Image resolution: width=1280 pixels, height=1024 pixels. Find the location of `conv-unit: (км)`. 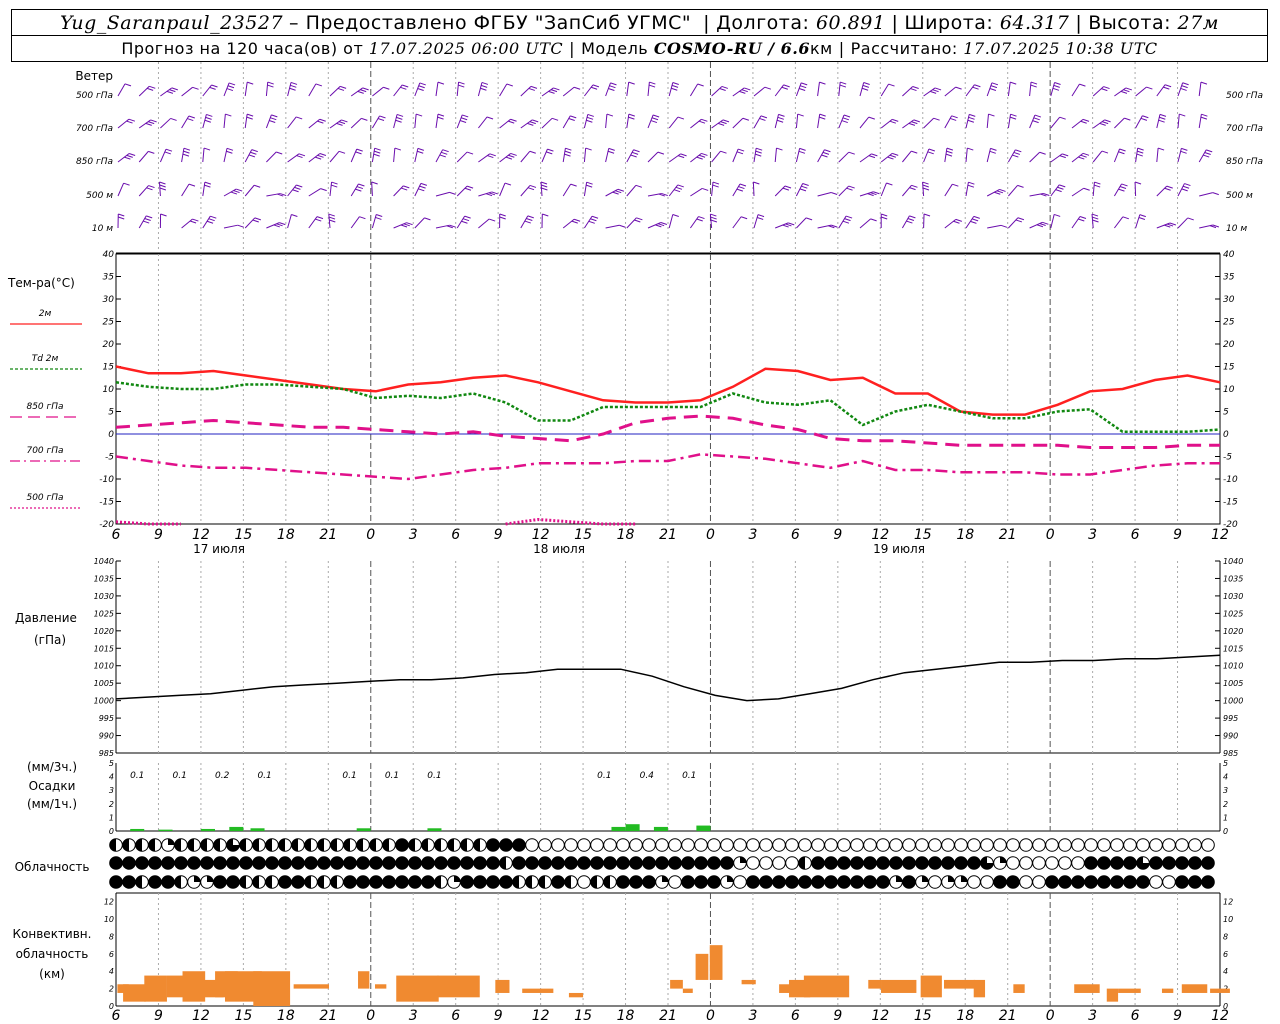

conv-unit: (км) is located at coordinates (52, 974).